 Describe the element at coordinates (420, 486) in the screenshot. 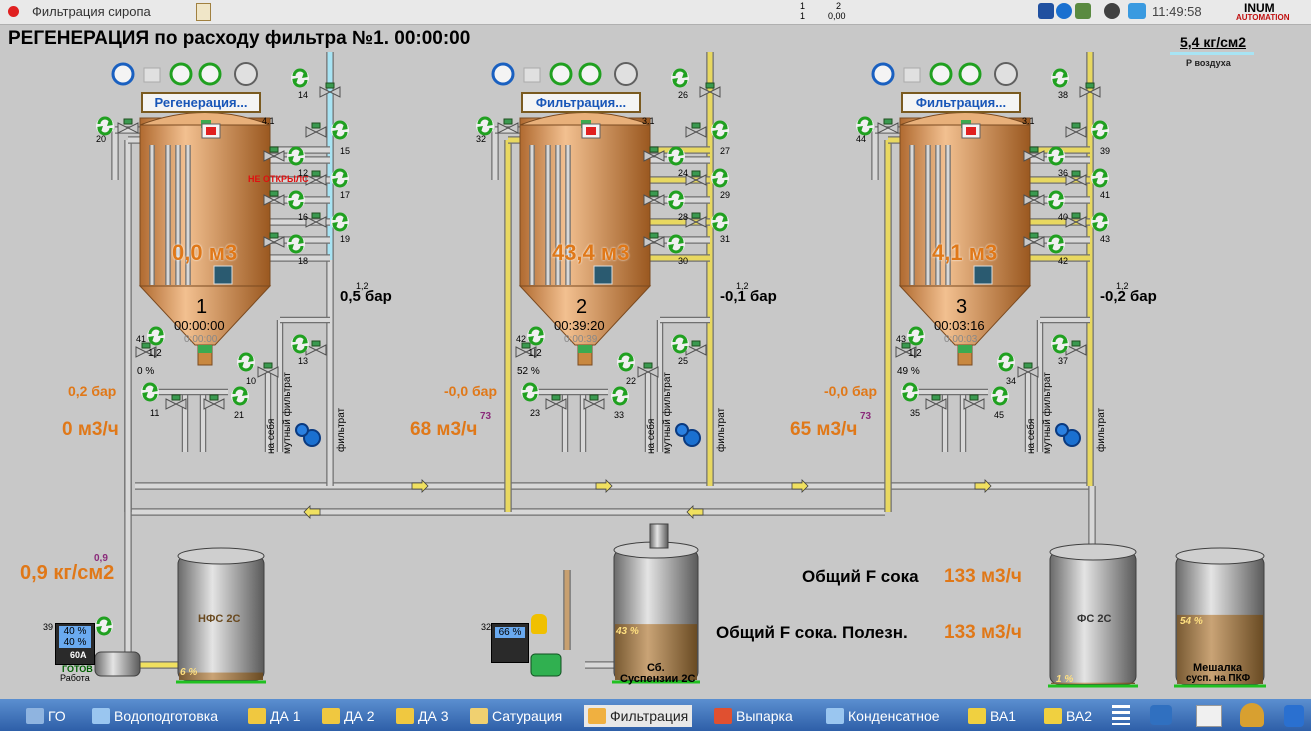

I see `flow-arrow` at that location.